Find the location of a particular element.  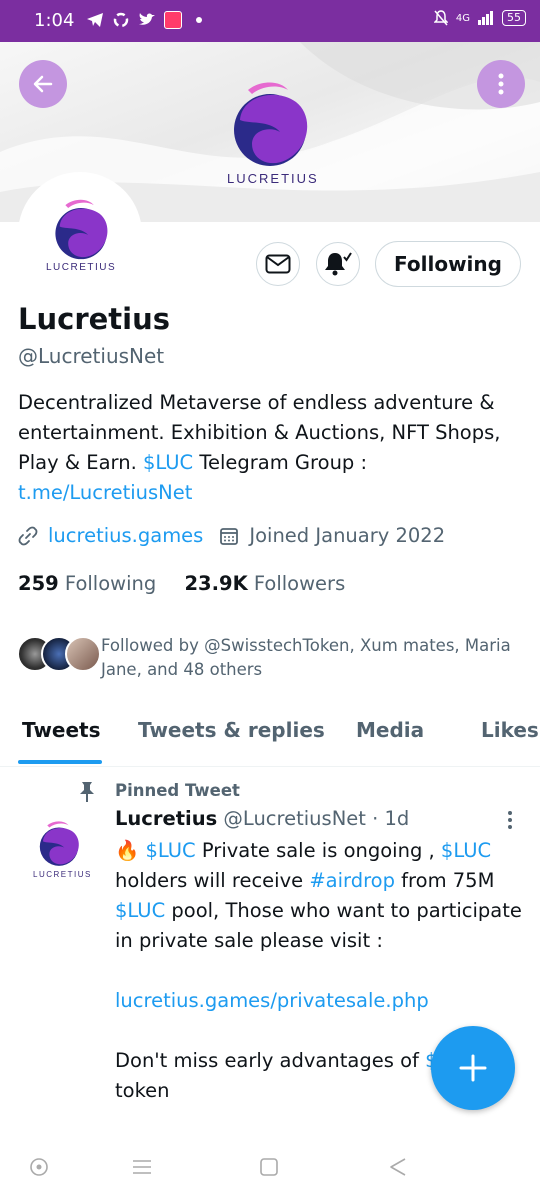

mail-icon is located at coordinates (278, 264).